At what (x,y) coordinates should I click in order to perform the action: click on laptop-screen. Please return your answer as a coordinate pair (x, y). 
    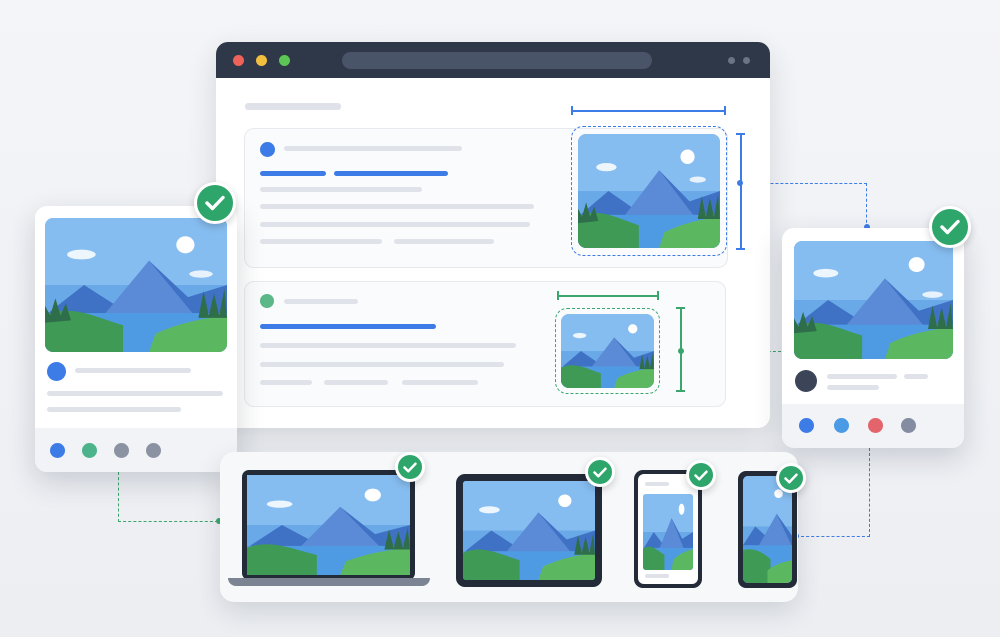
    Looking at the image, I should click on (328, 525).